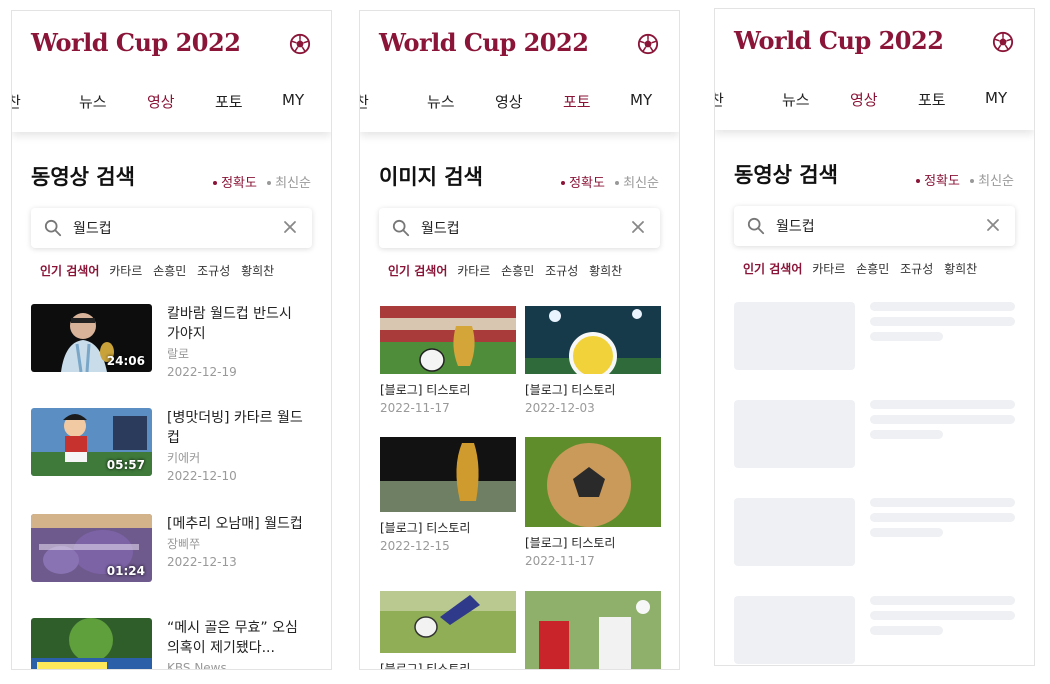  I want to click on video-item: “메시 골은 무효” 오심 의혹이 제기됐다... KBS News, so click(176, 643).